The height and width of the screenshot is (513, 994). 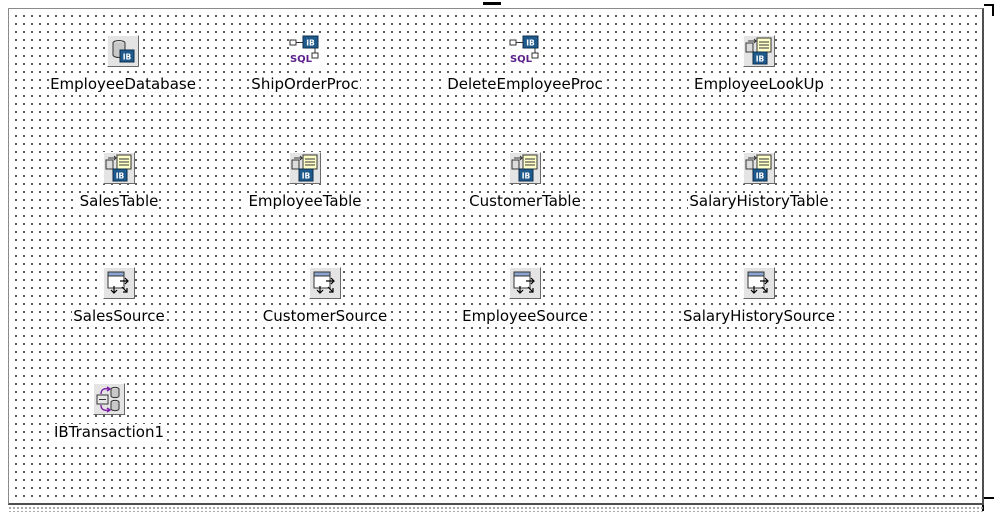 What do you see at coordinates (119, 201) in the screenshot?
I see `component-label: SalesTable` at bounding box center [119, 201].